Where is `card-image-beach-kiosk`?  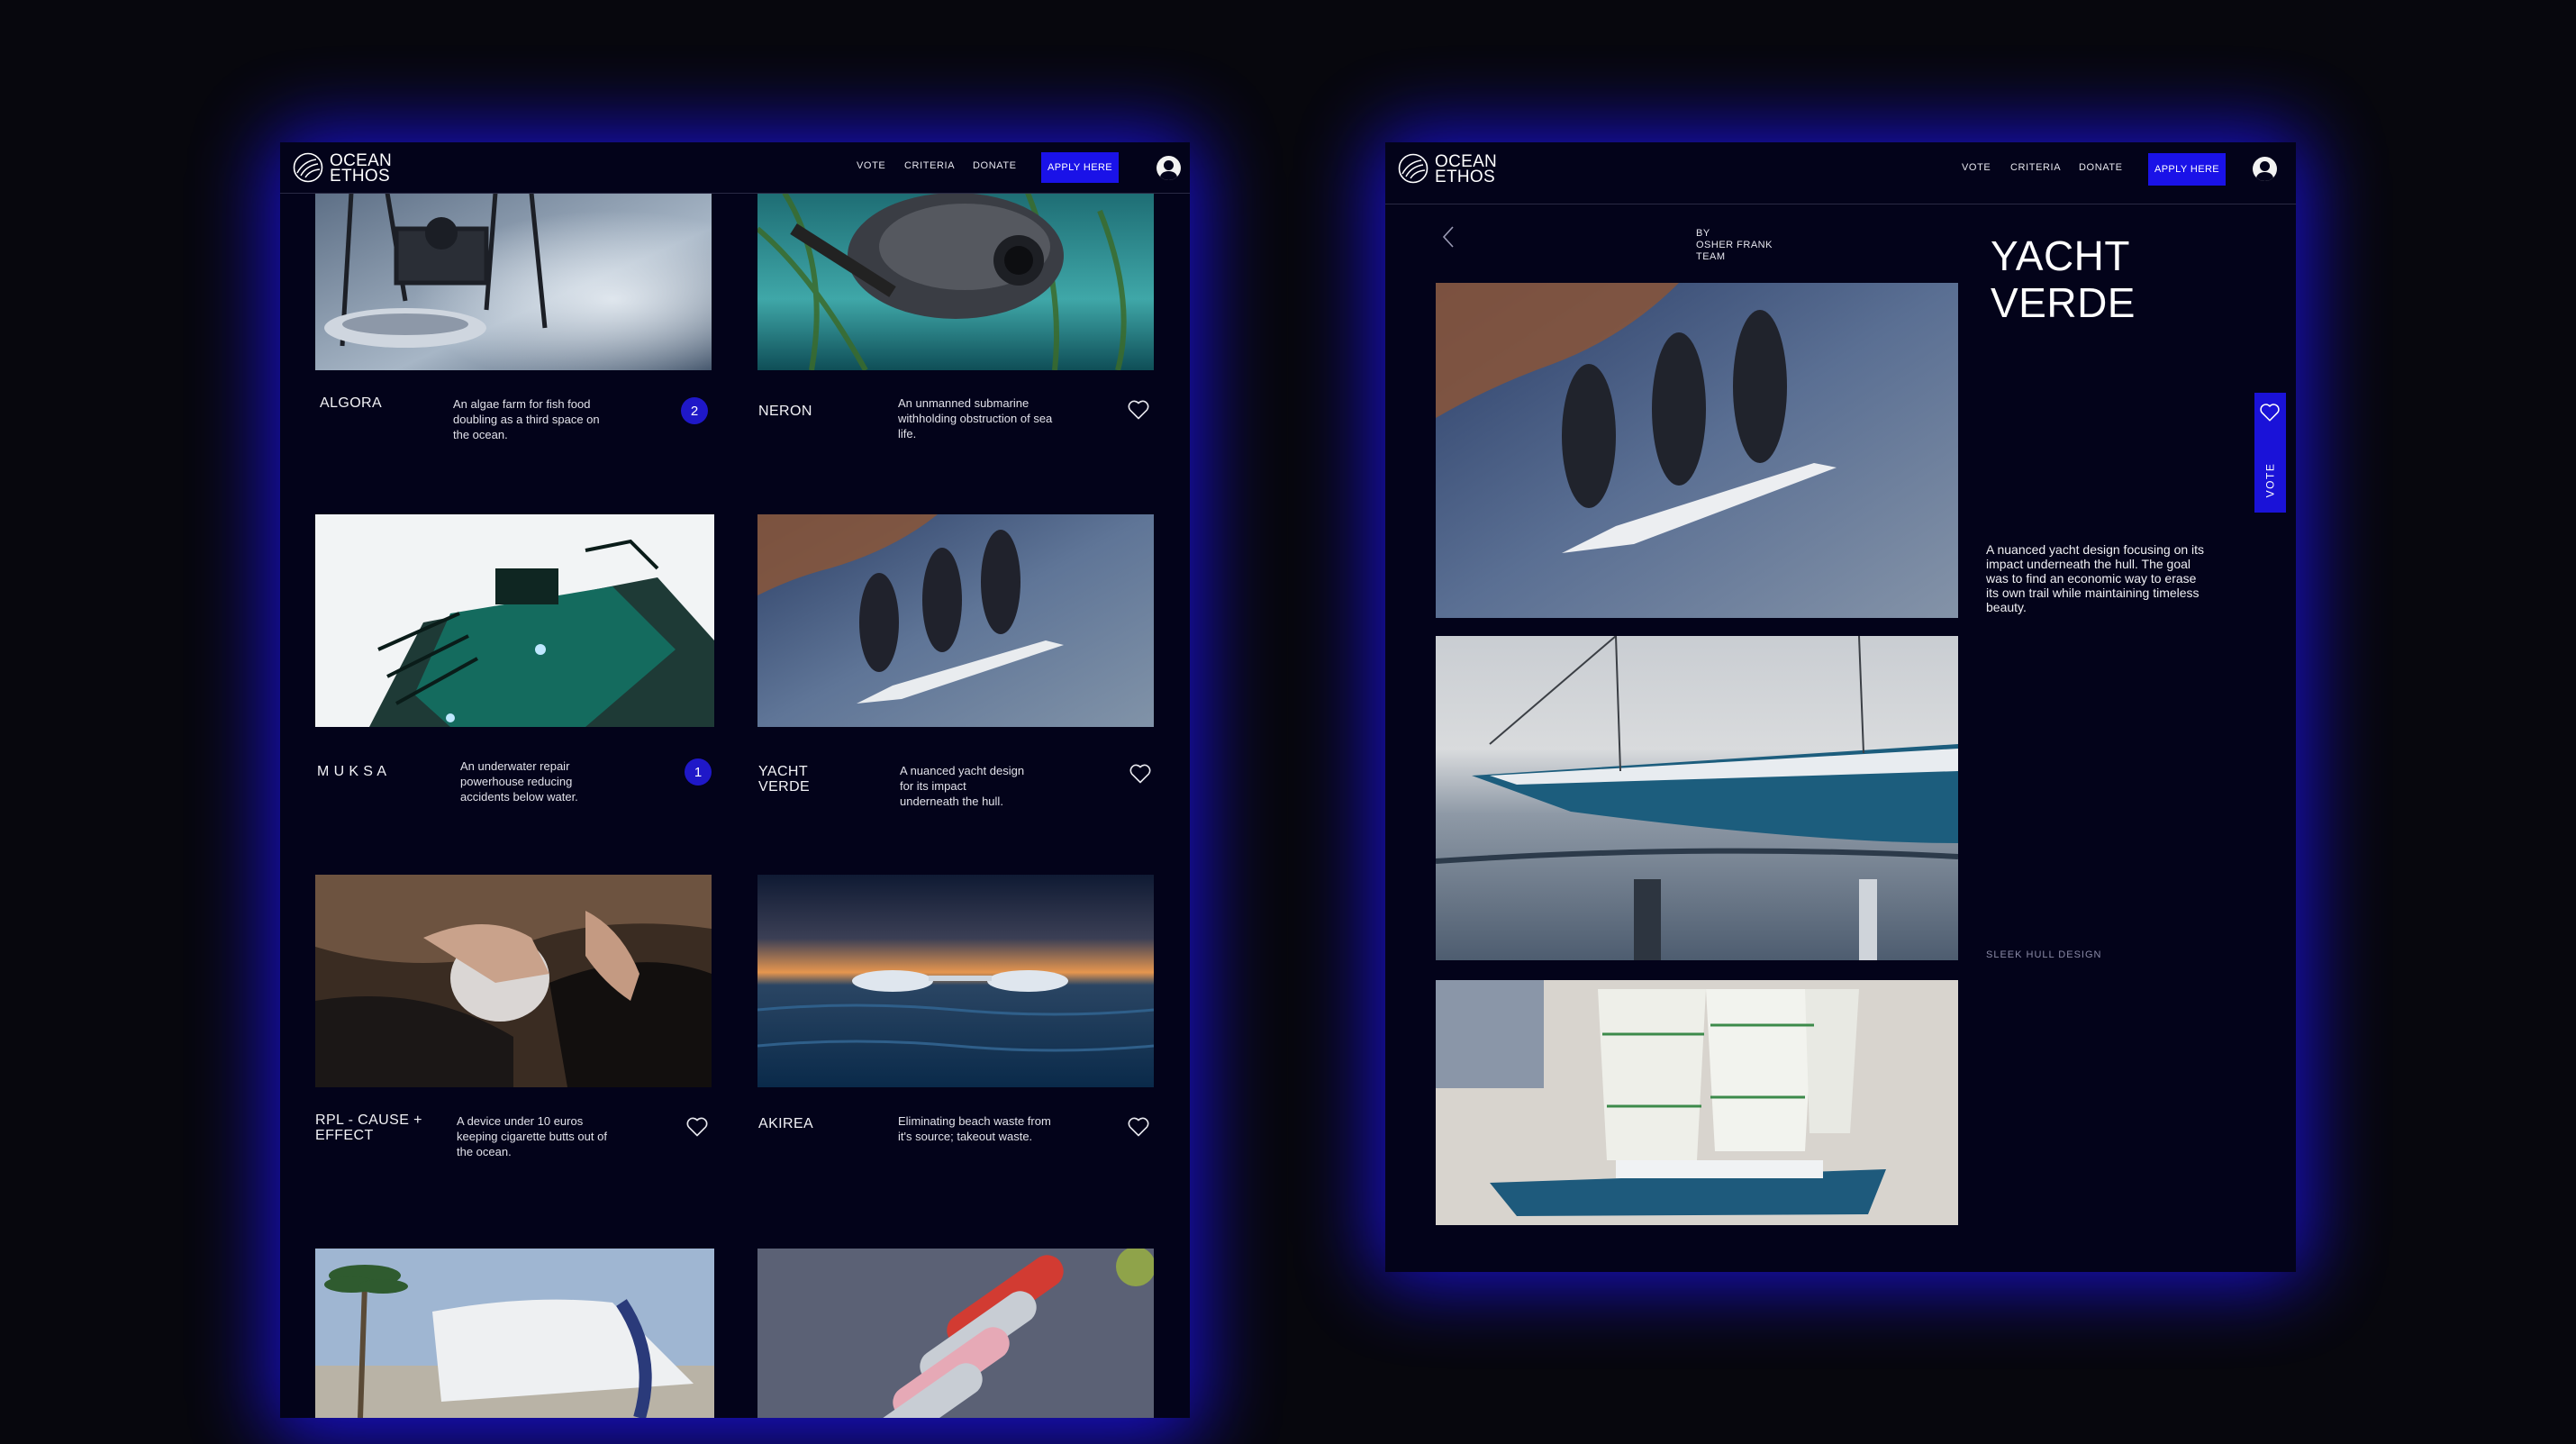 card-image-beach-kiosk is located at coordinates (514, 1333).